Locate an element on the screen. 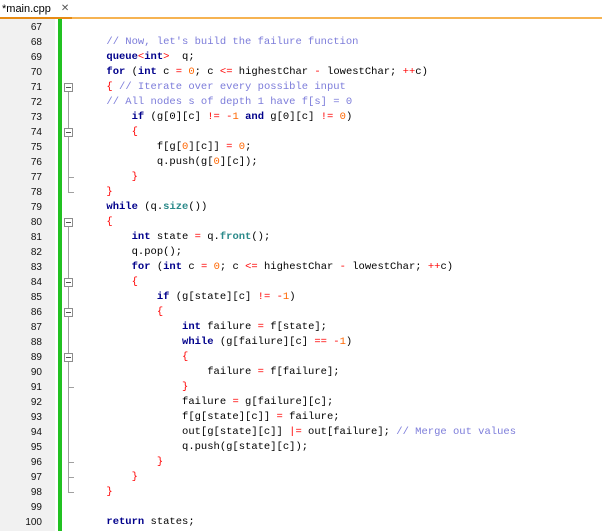 This screenshot has width=602, height=531. code-token: |= is located at coordinates (295, 432).